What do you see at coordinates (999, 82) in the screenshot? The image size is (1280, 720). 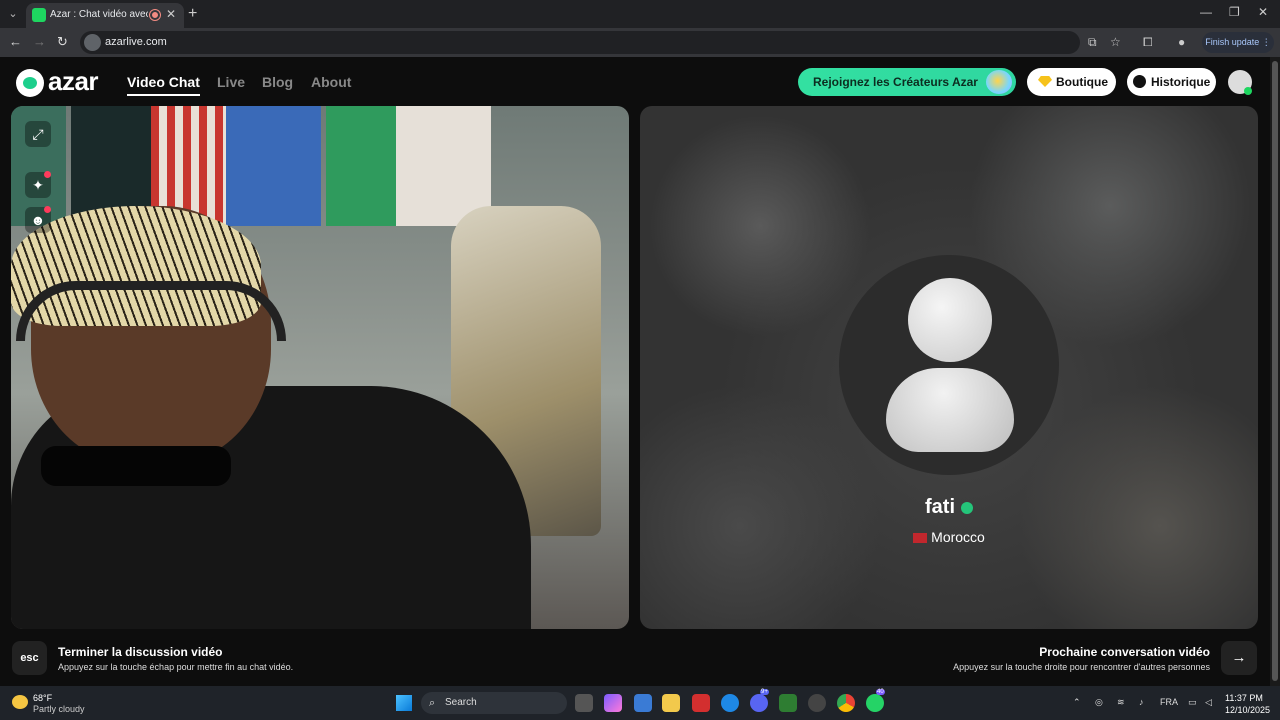 I see `camera-sticker-icon` at bounding box center [999, 82].